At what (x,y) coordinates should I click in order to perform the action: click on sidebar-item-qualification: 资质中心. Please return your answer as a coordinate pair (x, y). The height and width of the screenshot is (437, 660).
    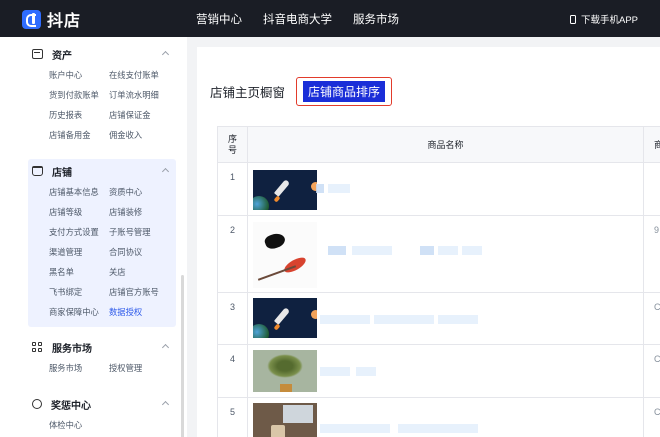
    Looking at the image, I should click on (144, 192).